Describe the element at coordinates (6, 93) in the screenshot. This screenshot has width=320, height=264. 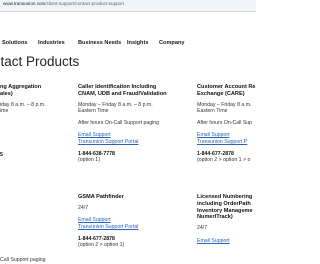
I see `card-heading: ales)` at that location.